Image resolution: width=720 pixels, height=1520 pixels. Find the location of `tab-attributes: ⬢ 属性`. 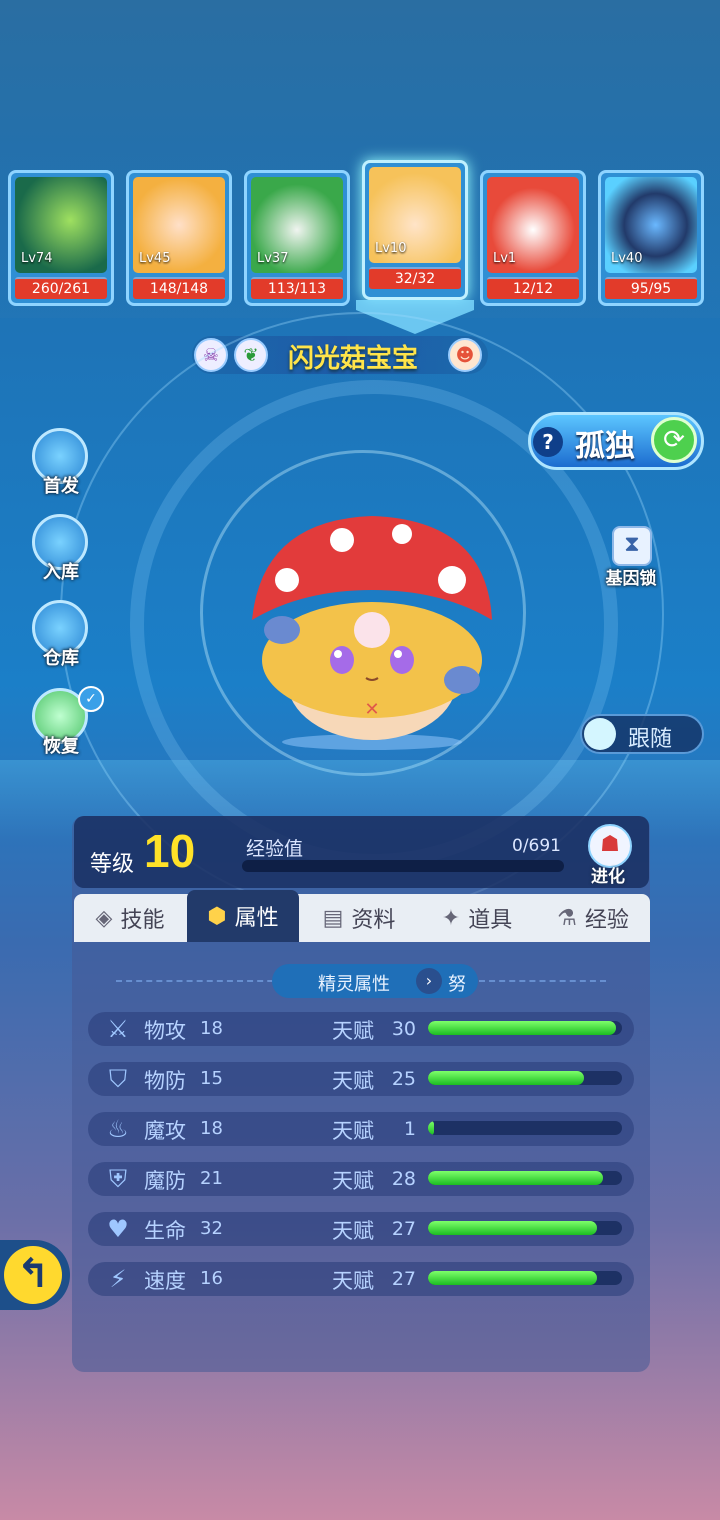

tab-attributes: ⬢ 属性 is located at coordinates (243, 916).